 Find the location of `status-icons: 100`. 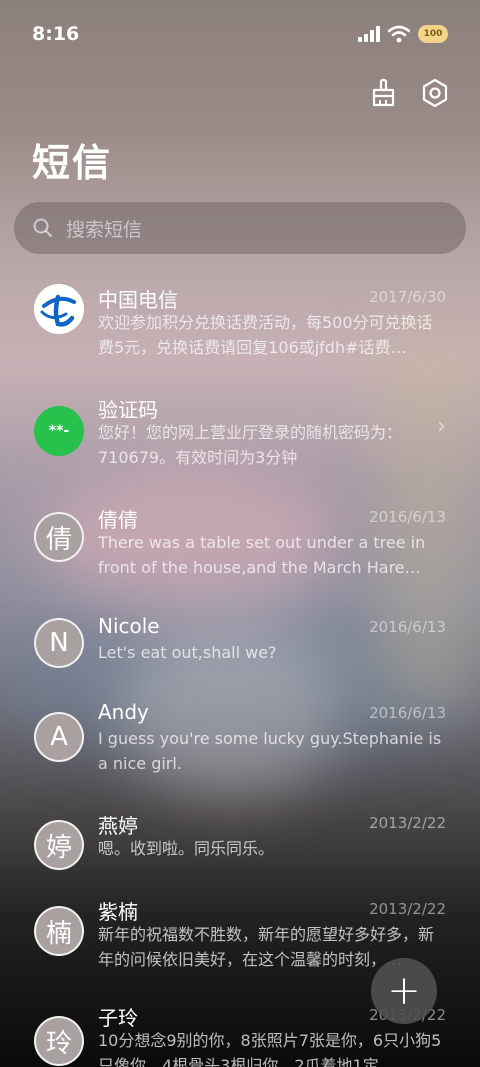

status-icons: 100 is located at coordinates (403, 34).